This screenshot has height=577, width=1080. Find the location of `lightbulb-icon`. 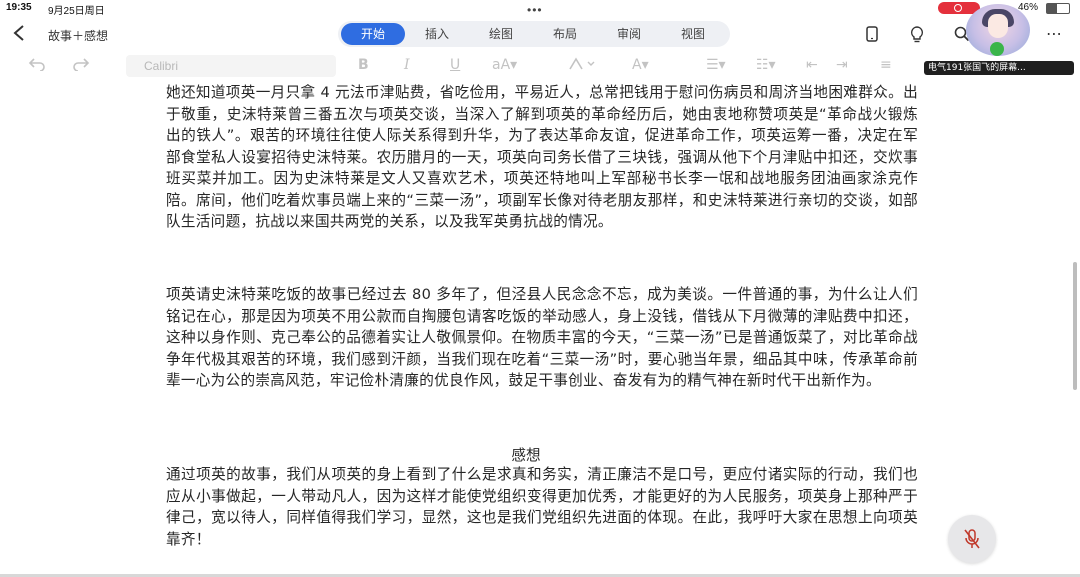

lightbulb-icon is located at coordinates (917, 36).